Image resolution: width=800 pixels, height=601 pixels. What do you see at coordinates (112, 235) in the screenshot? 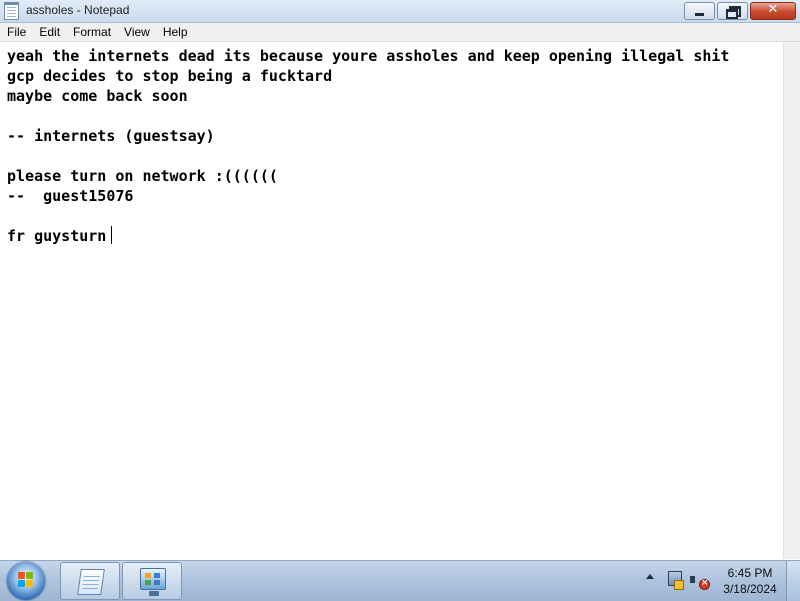
I see `text-caret` at bounding box center [112, 235].